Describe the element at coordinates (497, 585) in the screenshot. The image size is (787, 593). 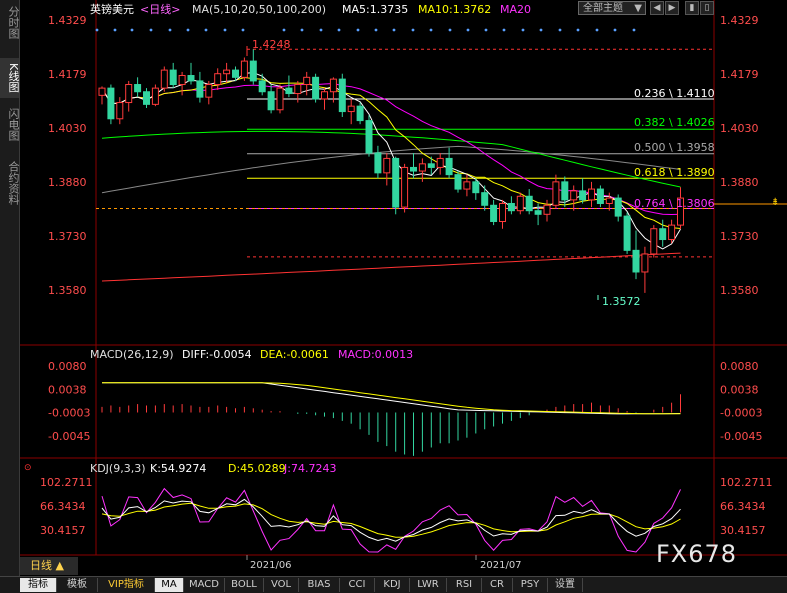
I see `tab-cr: CR` at that location.